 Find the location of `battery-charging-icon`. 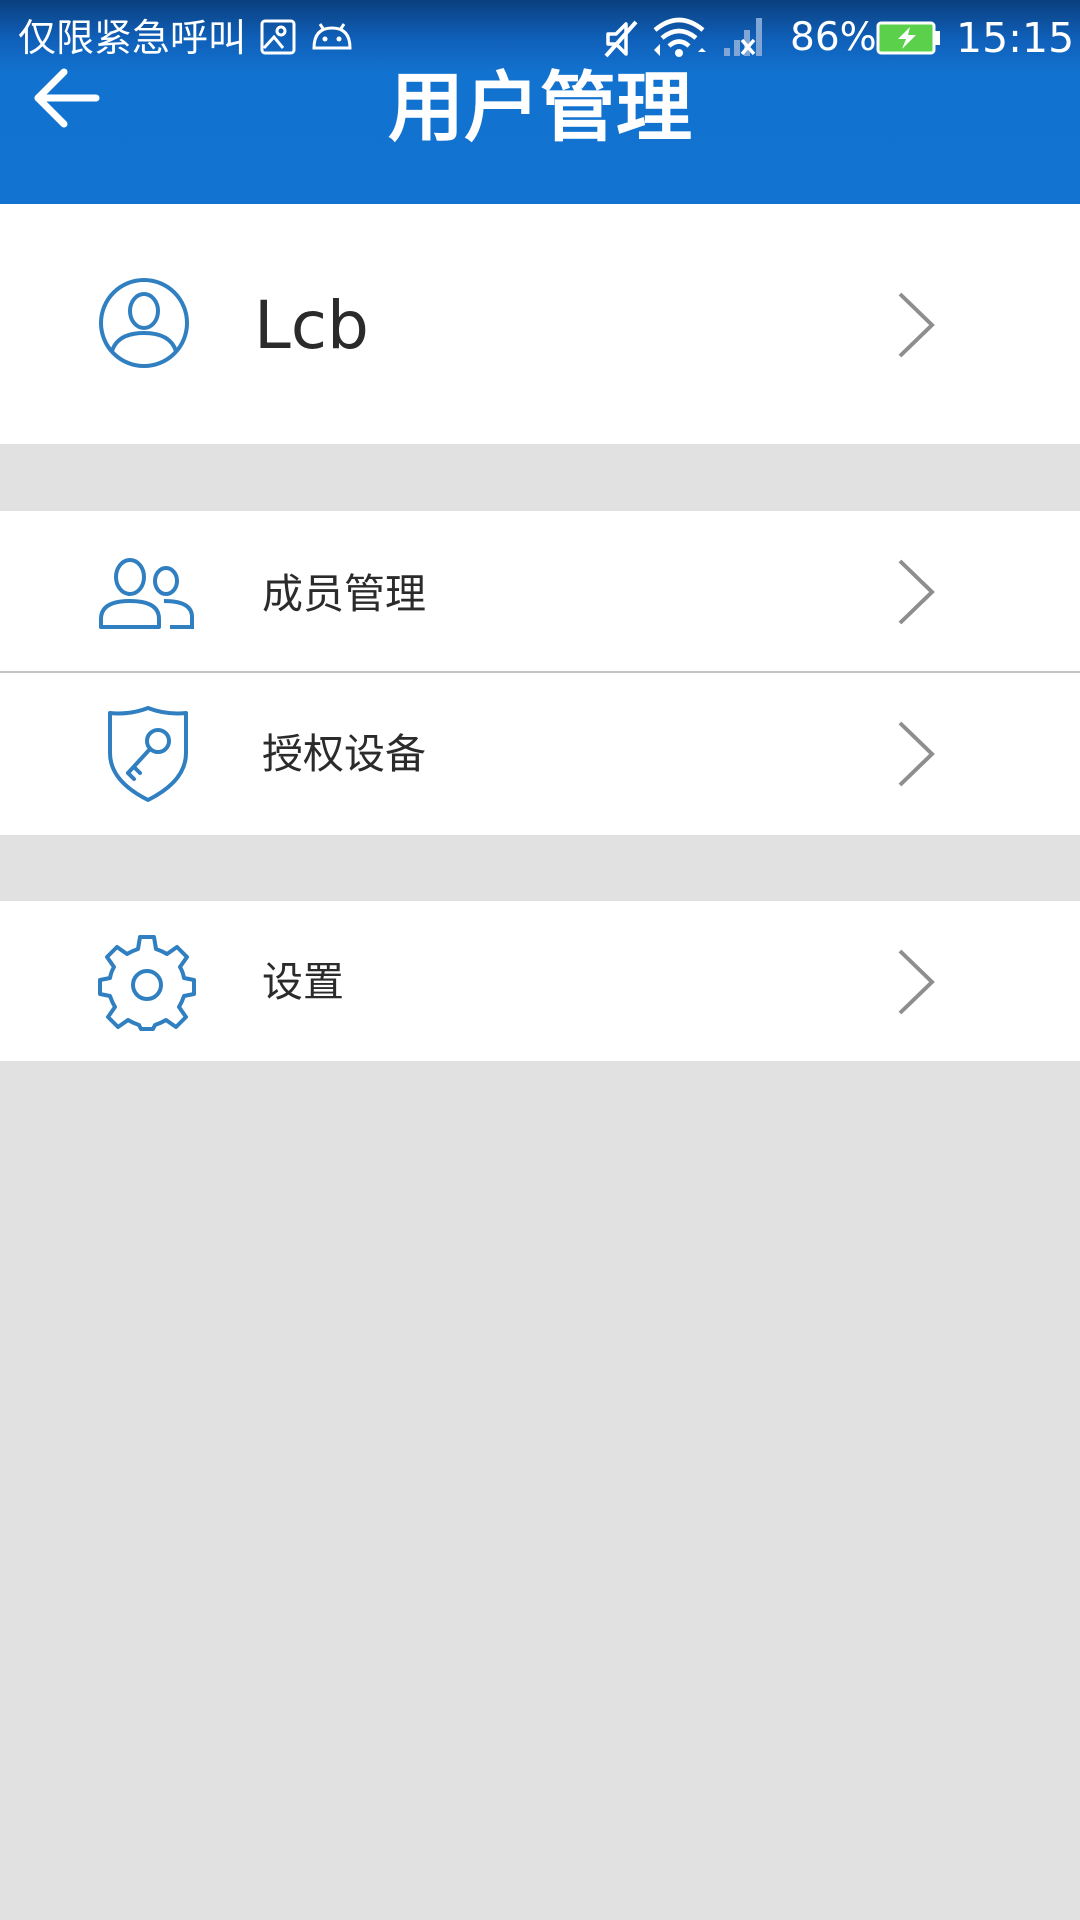

battery-charging-icon is located at coordinates (909, 40).